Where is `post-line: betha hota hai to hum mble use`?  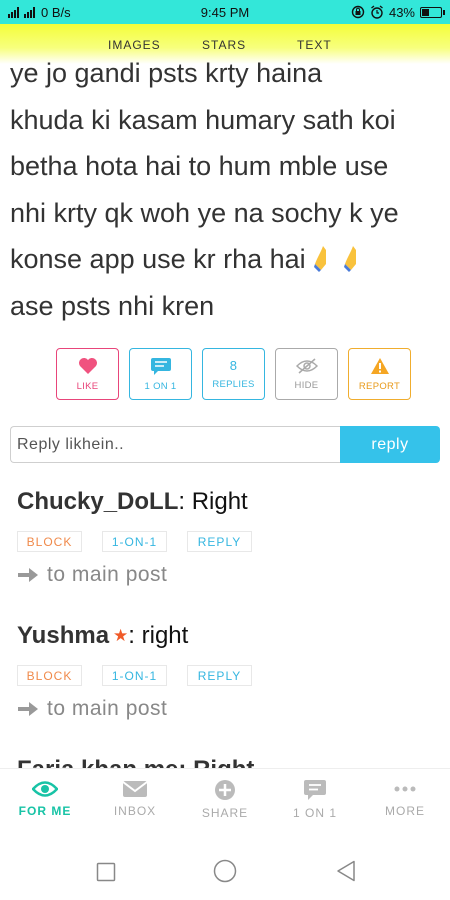
post-line: betha hota hai to hum mble use is located at coordinates (199, 166).